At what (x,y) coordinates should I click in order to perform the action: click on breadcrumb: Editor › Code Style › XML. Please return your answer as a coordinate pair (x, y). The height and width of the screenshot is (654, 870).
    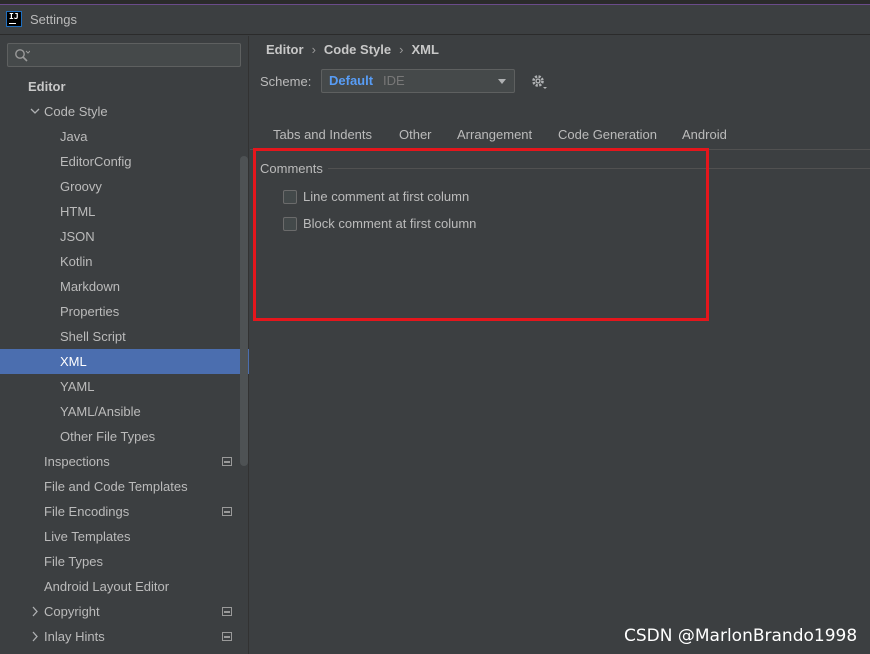
    Looking at the image, I should click on (352, 49).